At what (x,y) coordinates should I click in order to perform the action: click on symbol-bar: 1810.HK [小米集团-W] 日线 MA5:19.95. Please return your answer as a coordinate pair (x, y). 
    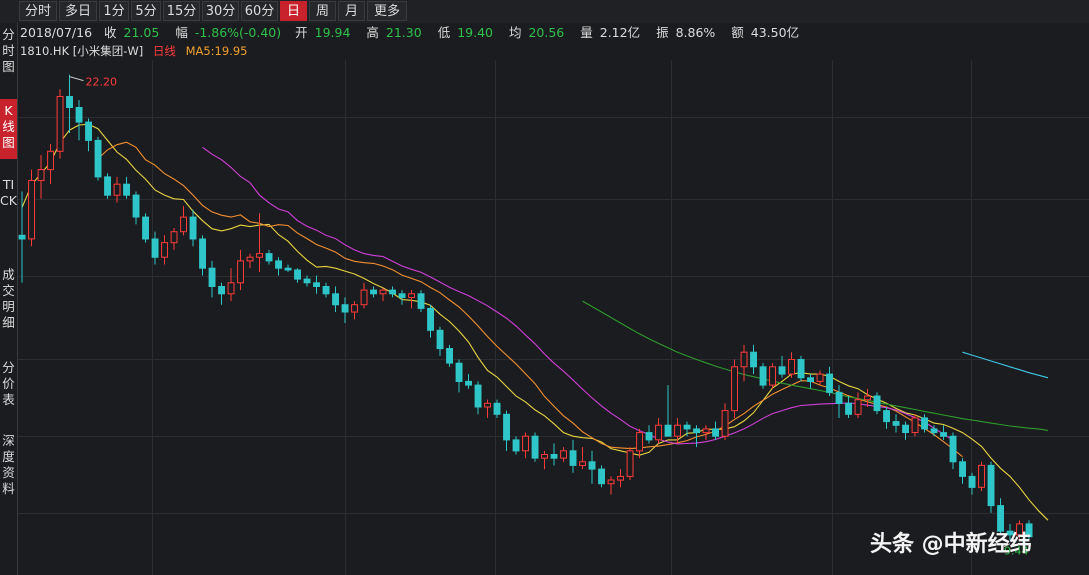
    Looking at the image, I should click on (133, 51).